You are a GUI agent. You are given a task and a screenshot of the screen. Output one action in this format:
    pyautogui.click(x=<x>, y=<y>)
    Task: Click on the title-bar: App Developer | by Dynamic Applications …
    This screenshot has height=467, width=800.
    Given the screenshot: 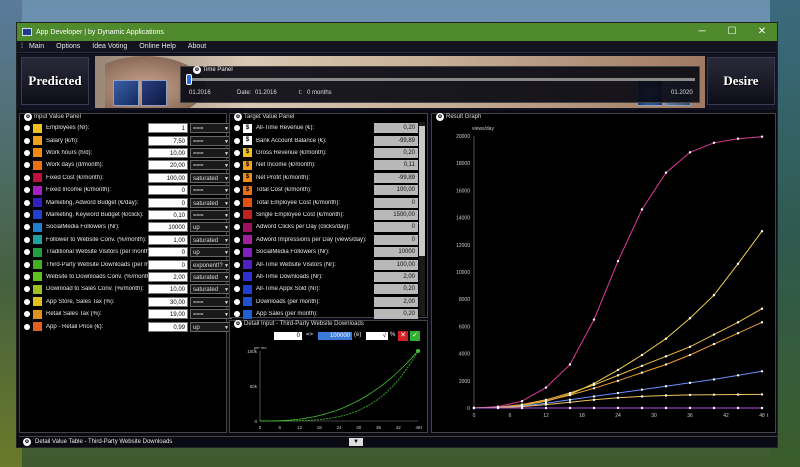 What is the action you would take?
    pyautogui.click(x=397, y=32)
    